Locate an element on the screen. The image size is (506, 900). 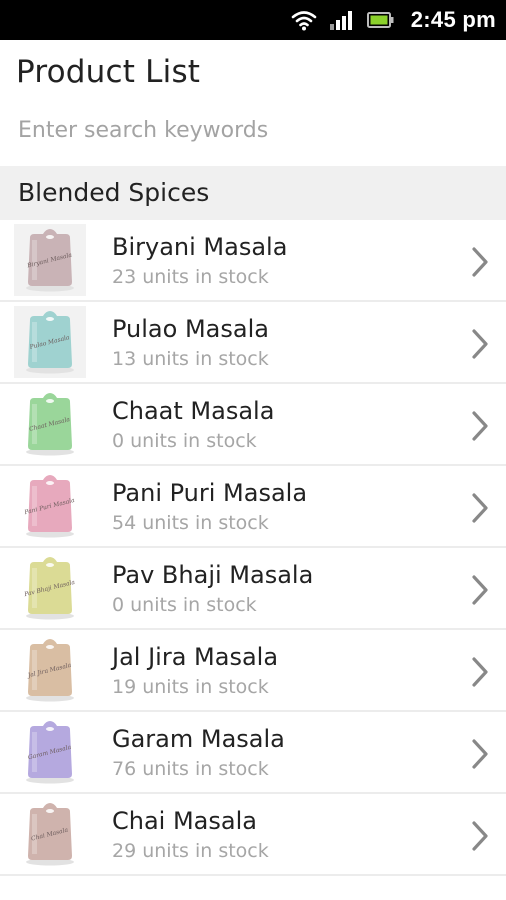
spice-bag-icon: Chai Masala is located at coordinates (50, 834).